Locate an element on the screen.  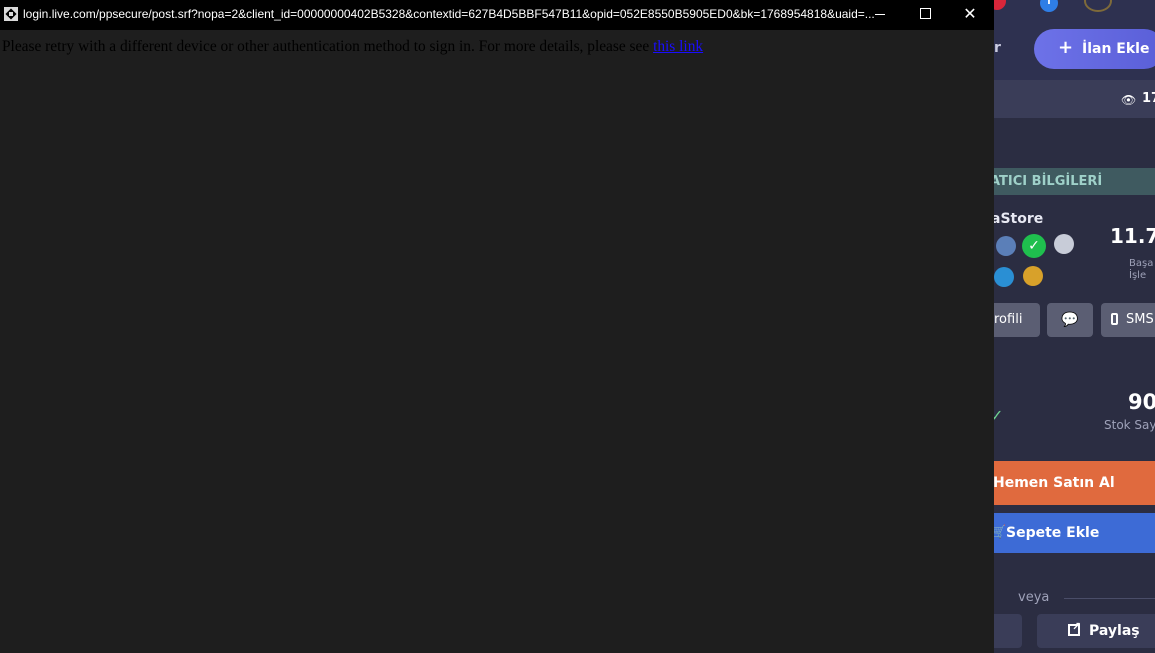
seller-info-header: ATICI BİLGİLERİ is located at coordinates (1074, 181).